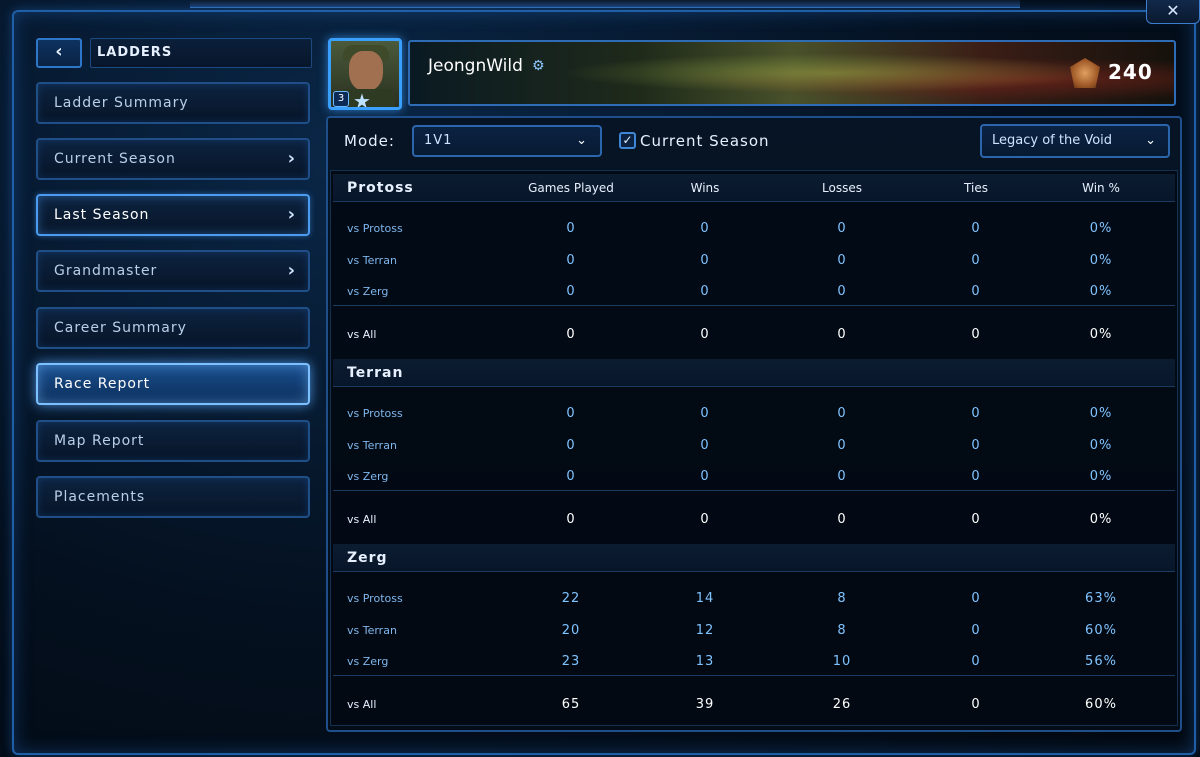 The height and width of the screenshot is (757, 1200). What do you see at coordinates (120, 328) in the screenshot?
I see `sidebar-item-label: Career Summary` at bounding box center [120, 328].